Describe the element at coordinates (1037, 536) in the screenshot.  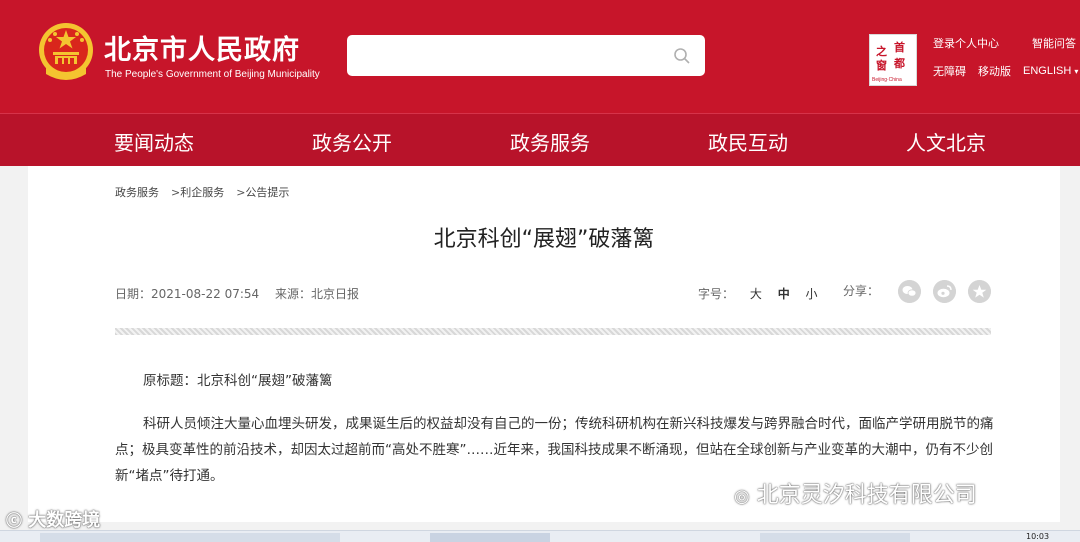
I see `taskbar-clock: 10:03` at that location.